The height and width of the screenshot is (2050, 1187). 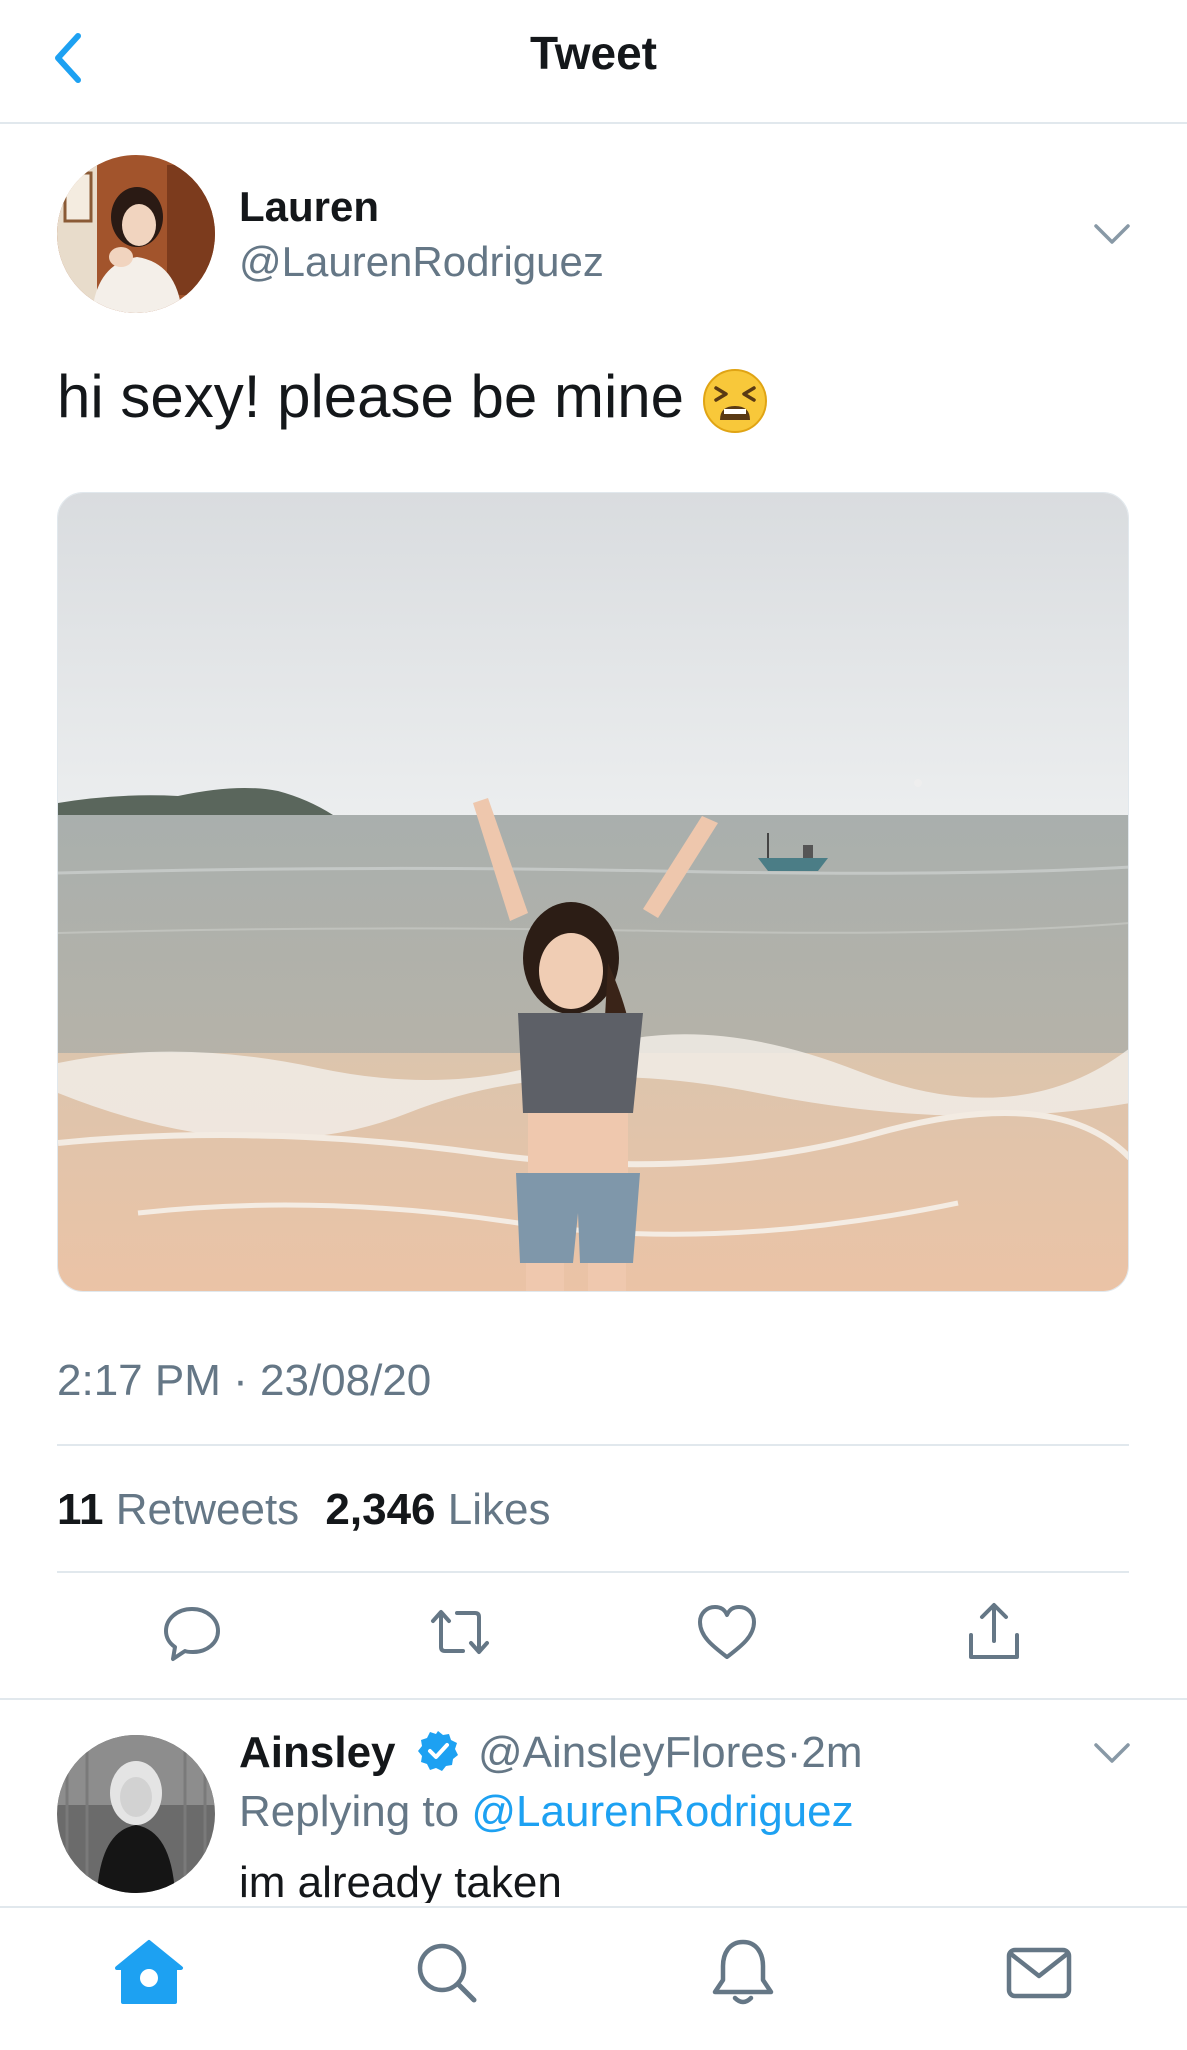 I want to click on retweets-stat: 11 Retweets, so click(x=178, y=1509).